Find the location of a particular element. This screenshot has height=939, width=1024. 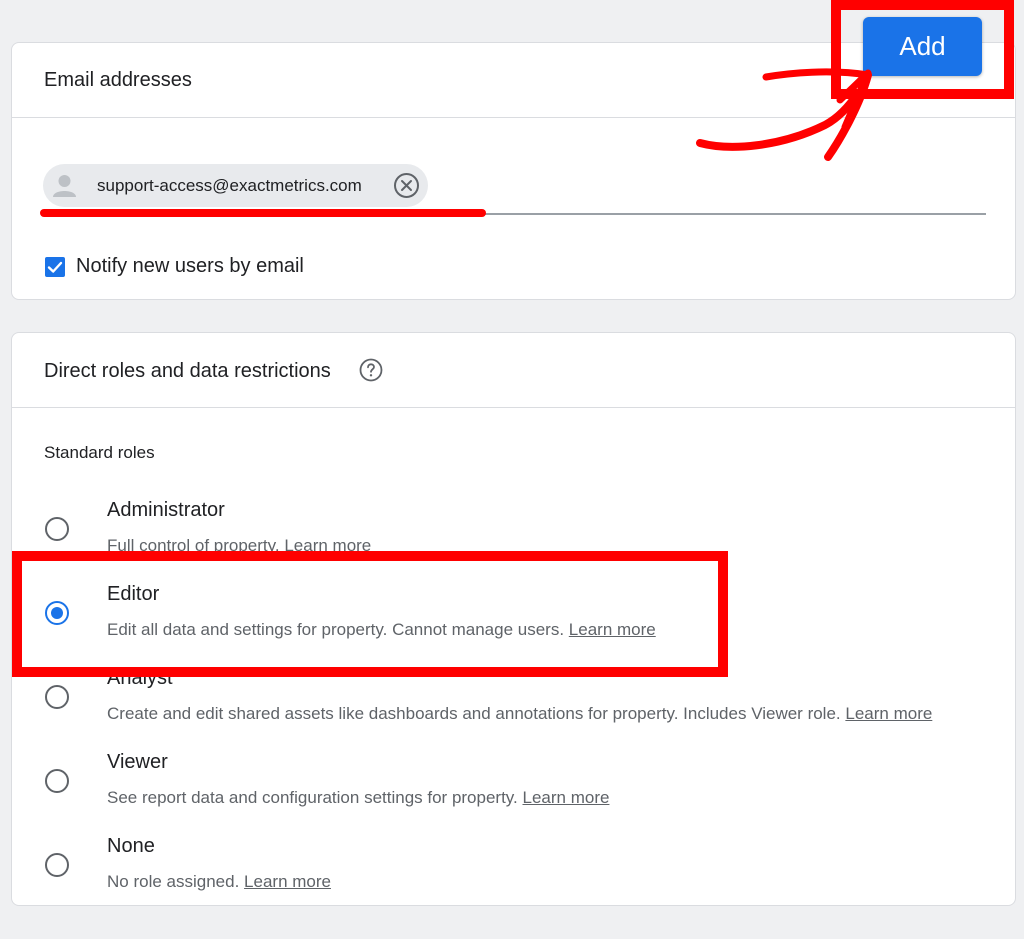

email-card-title: Email addresses is located at coordinates (118, 80).